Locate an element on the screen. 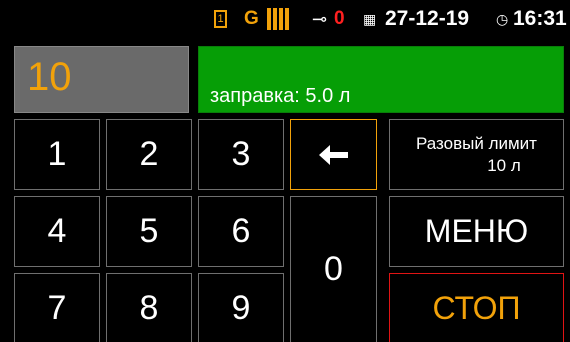  key-9: 9 is located at coordinates (241, 307).